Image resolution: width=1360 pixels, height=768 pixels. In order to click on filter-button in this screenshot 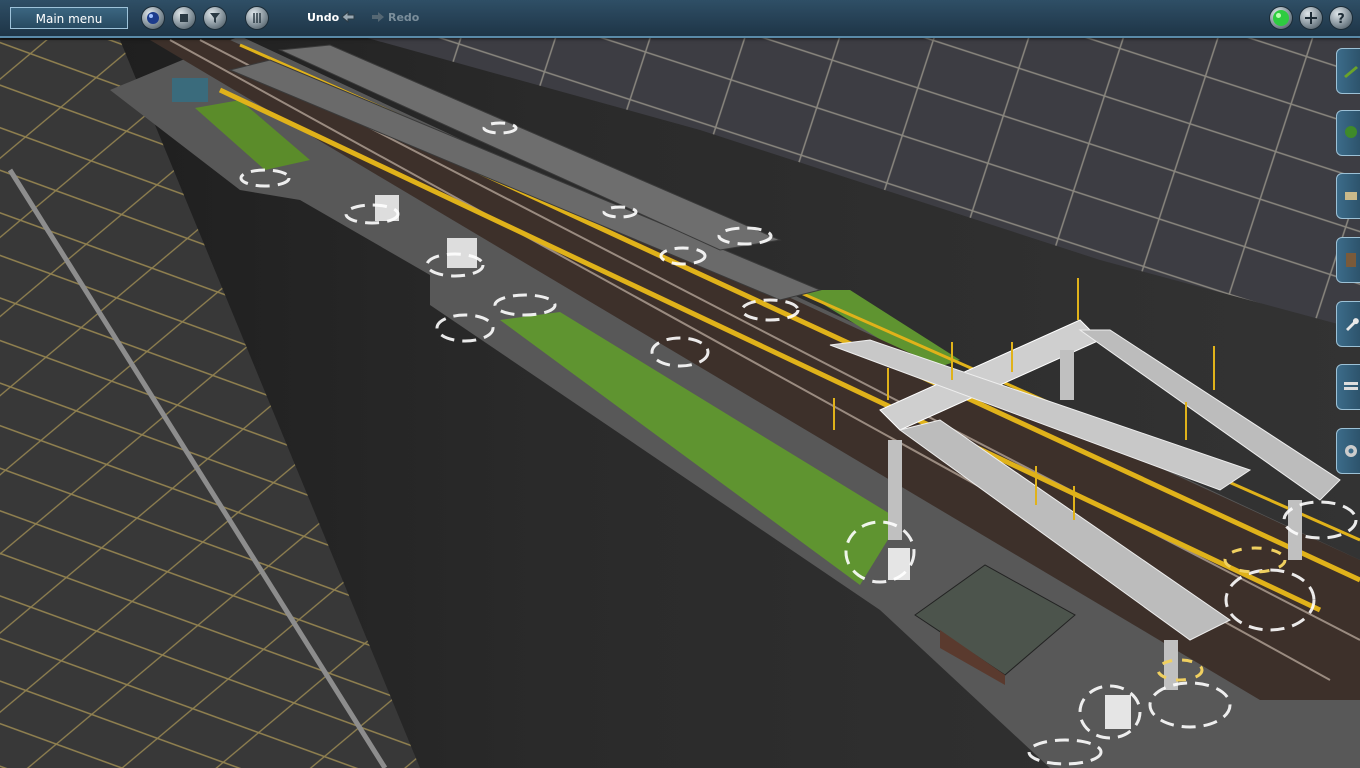, I will do `click(215, 18)`.